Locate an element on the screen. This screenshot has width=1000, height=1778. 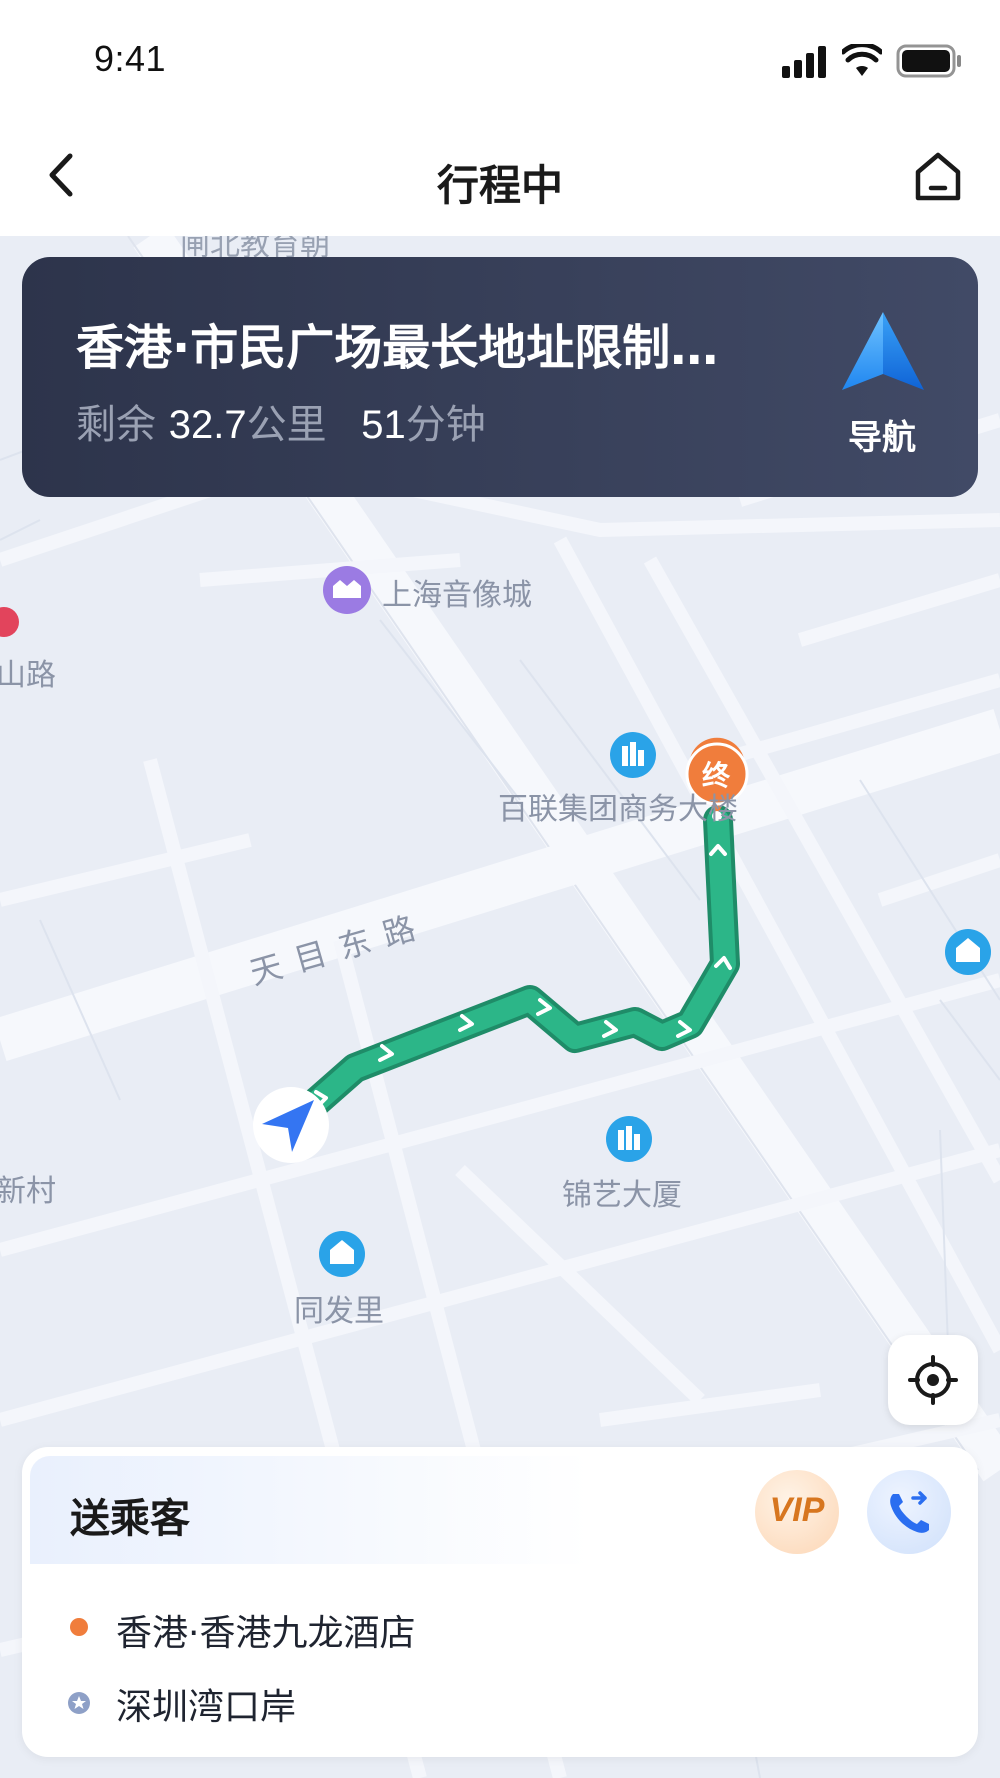
locate-me-button is located at coordinates (933, 1380).